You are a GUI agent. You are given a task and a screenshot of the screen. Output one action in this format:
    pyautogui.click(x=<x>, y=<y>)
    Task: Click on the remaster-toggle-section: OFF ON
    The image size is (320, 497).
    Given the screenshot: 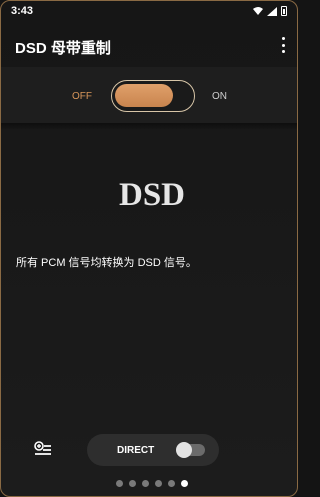 What is the action you would take?
    pyautogui.click(x=149, y=95)
    